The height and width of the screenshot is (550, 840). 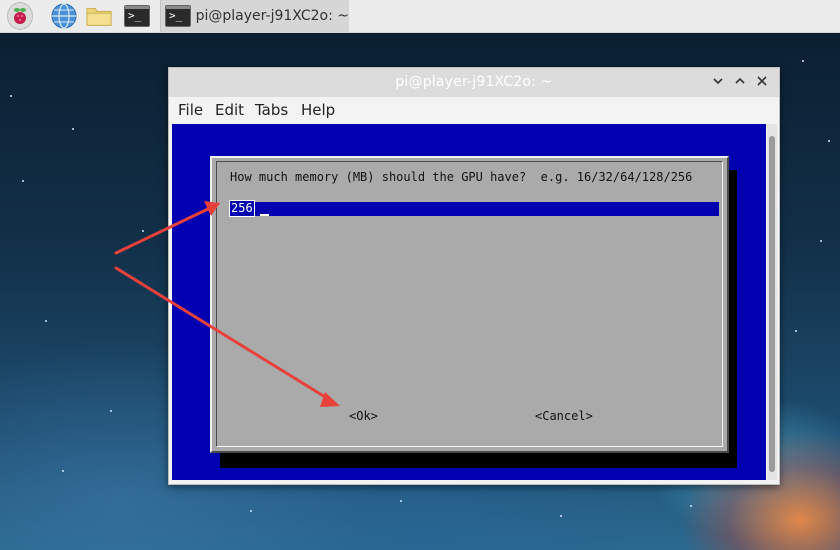 I want to click on chevron-down-icon, so click(x=718, y=81).